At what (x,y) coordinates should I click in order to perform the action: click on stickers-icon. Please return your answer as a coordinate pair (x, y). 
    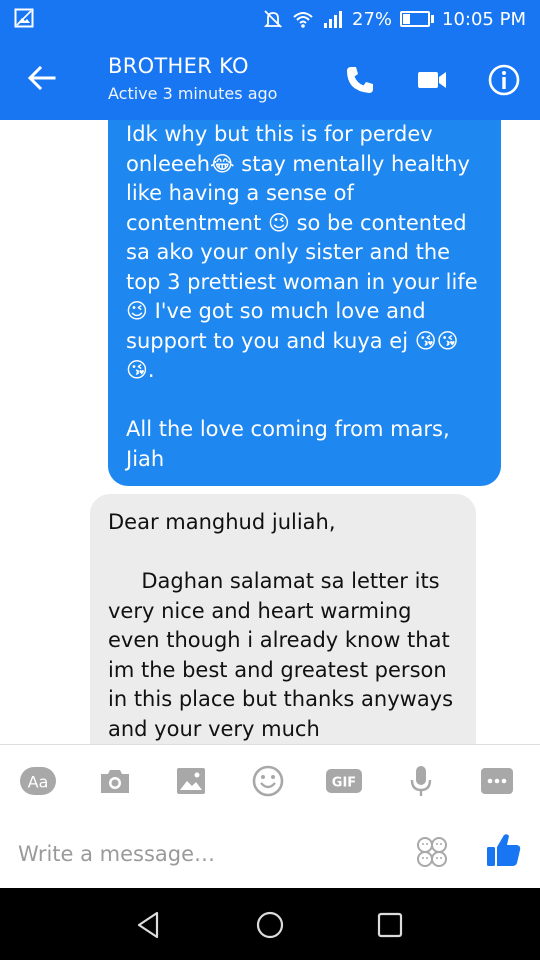
    Looking at the image, I should click on (432, 852).